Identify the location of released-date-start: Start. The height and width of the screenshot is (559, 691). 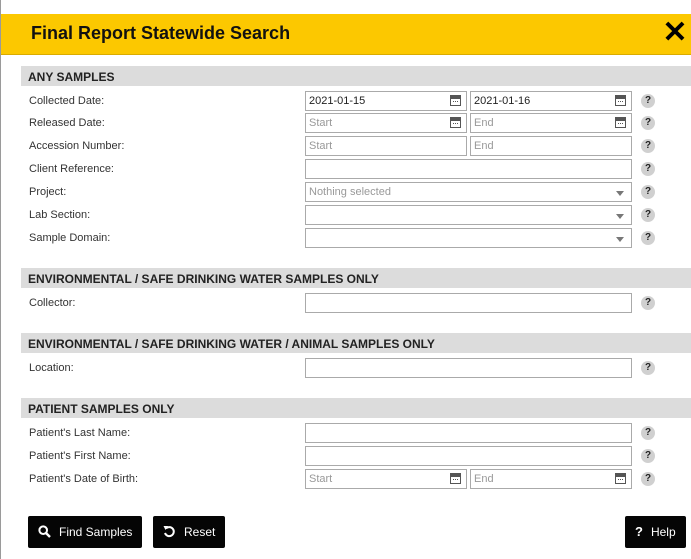
(386, 123).